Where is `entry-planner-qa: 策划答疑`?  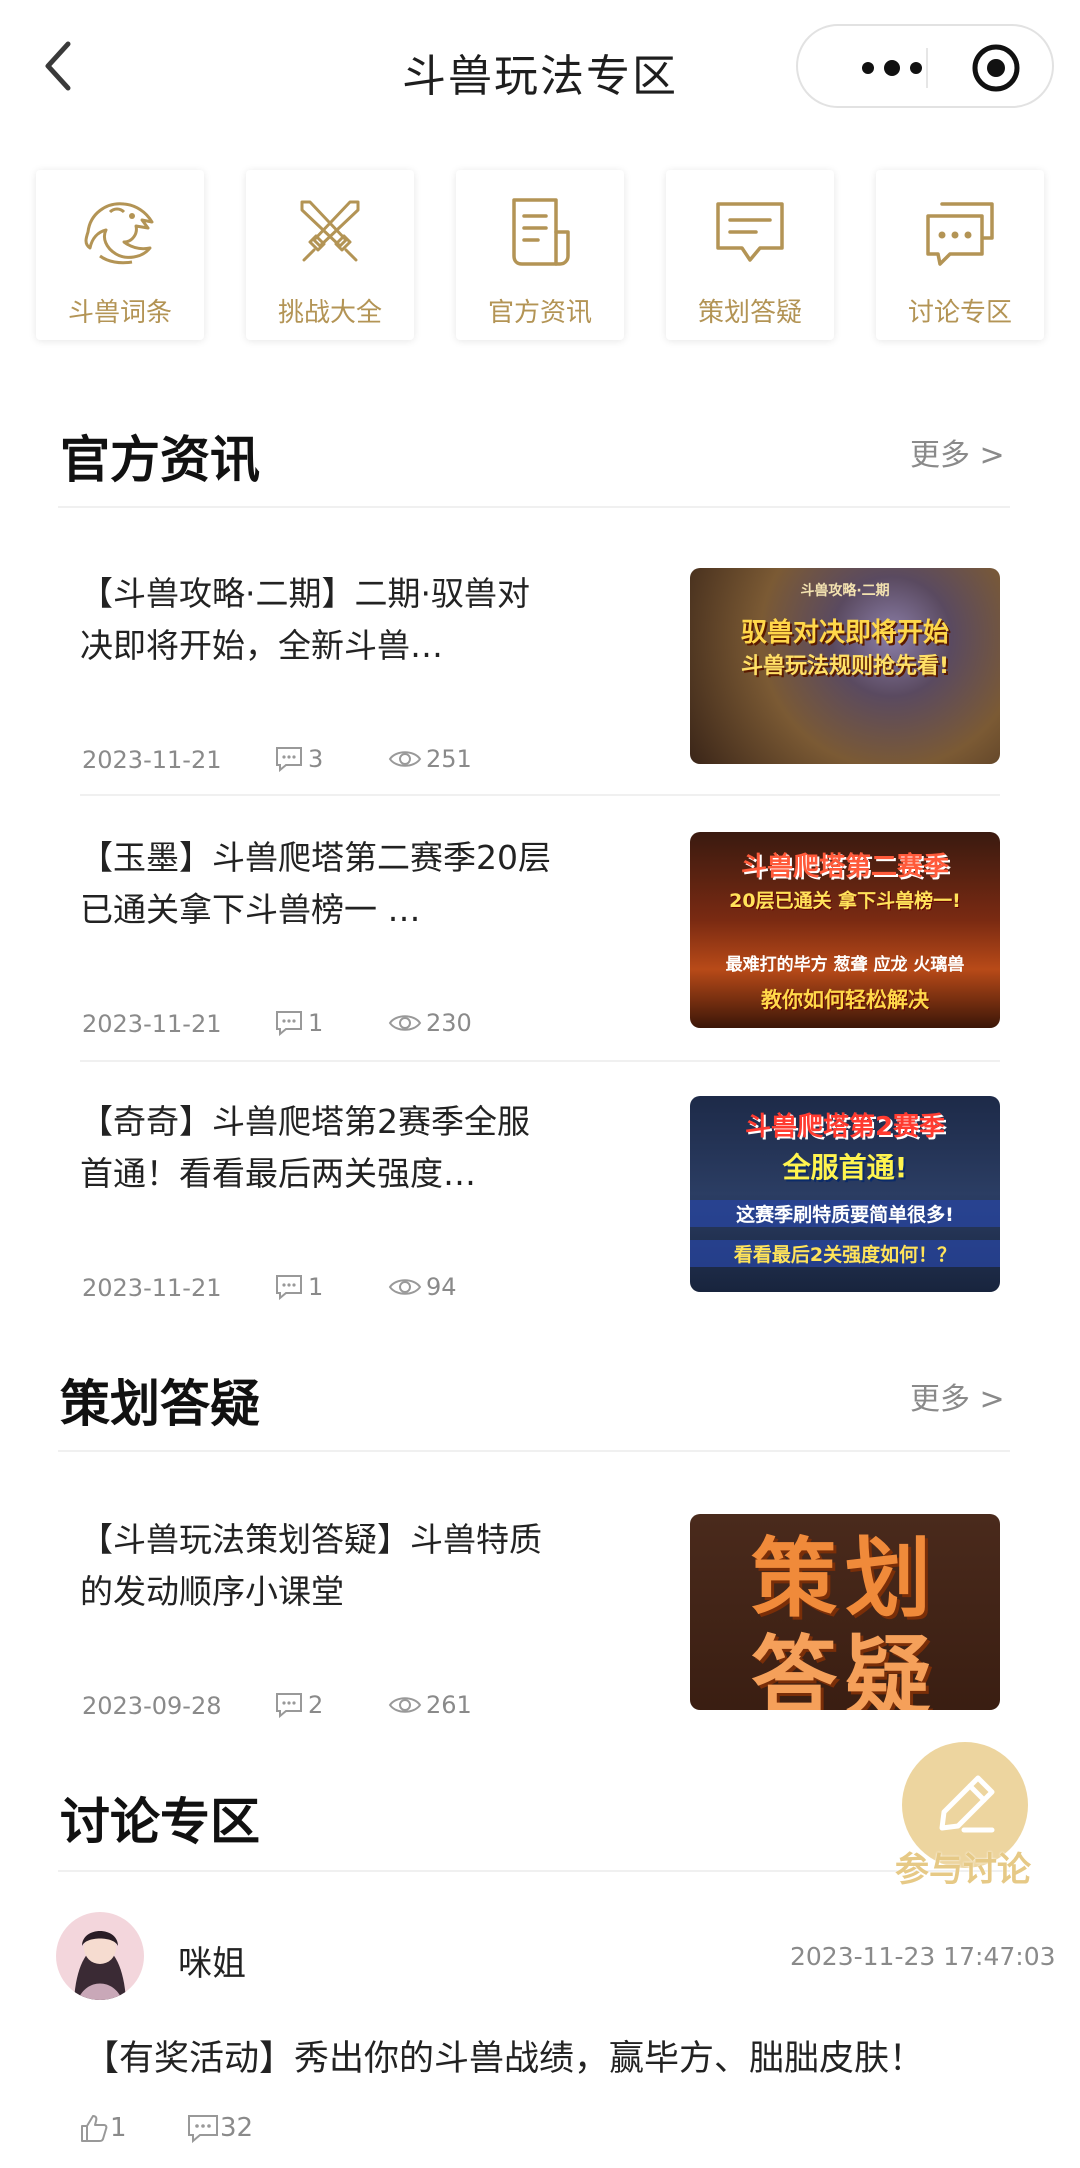 entry-planner-qa: 策划答疑 is located at coordinates (750, 255).